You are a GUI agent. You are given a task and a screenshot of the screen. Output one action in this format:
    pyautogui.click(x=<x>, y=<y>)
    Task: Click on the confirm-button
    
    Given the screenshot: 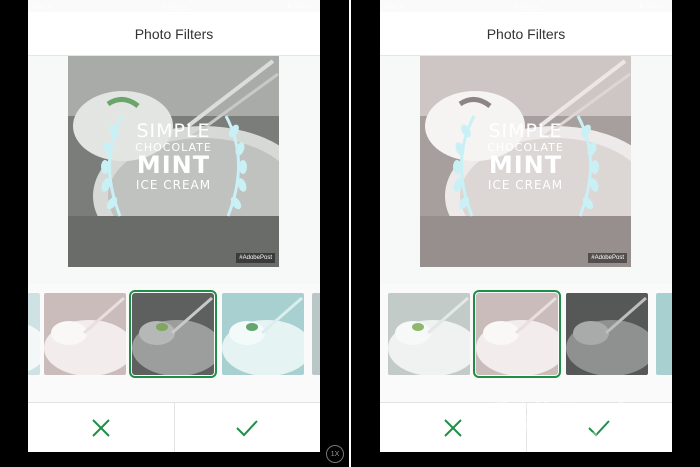 What is the action you would take?
    pyautogui.click(x=247, y=427)
    